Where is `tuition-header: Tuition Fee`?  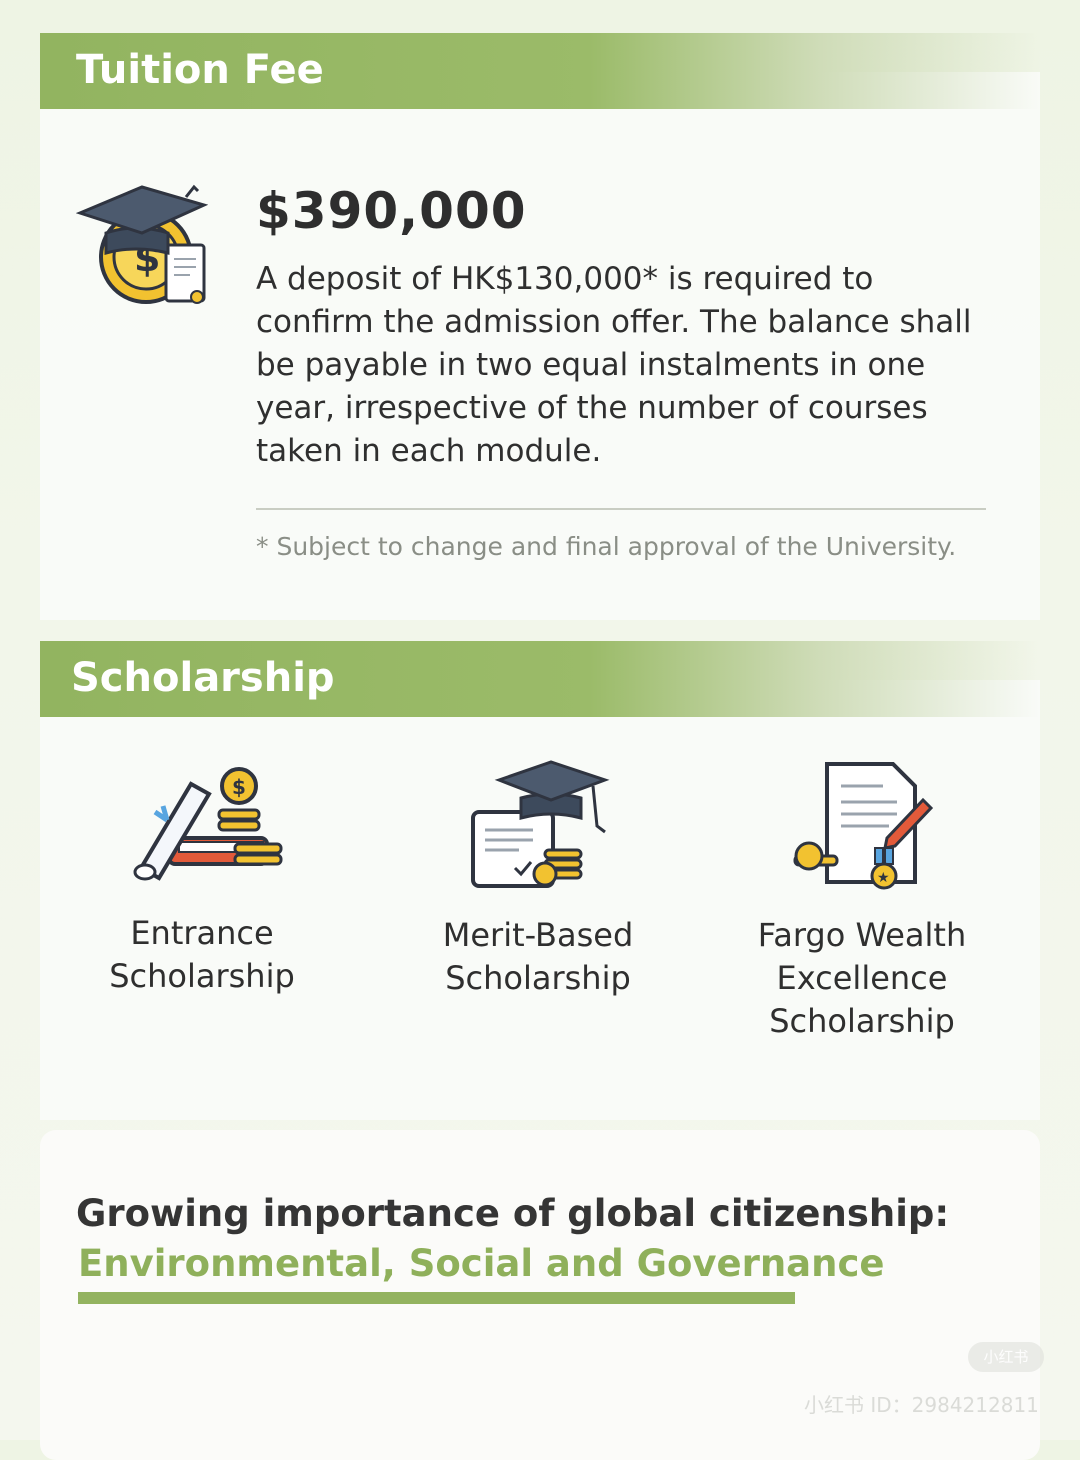 tuition-header: Tuition Fee is located at coordinates (540, 71).